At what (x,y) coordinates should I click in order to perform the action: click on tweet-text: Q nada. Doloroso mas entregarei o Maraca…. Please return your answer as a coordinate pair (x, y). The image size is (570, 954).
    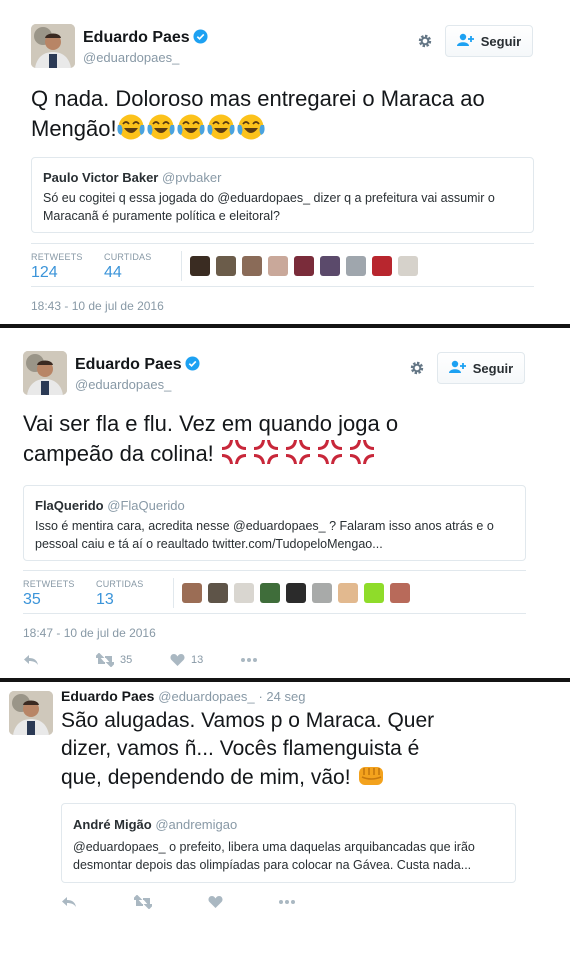
    Looking at the image, I should click on (291, 116).